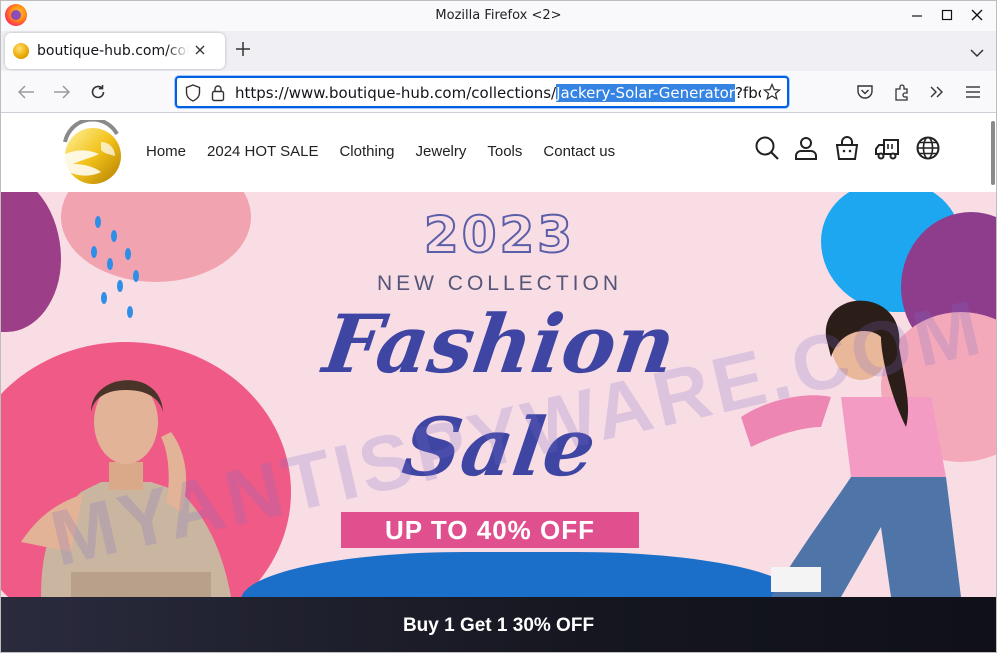  I want to click on double-chevron-right-icon, so click(936, 92).